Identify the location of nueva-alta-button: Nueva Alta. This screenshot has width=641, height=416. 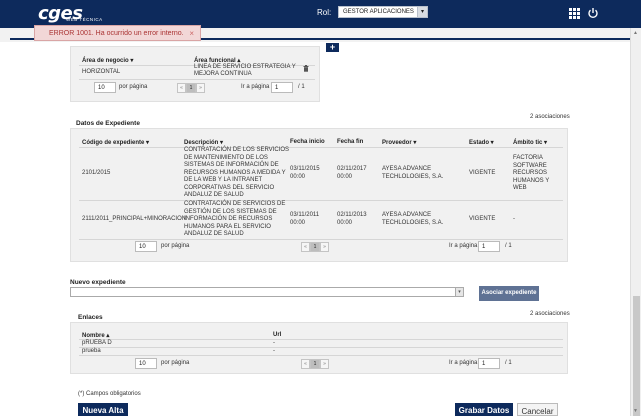
(103, 409).